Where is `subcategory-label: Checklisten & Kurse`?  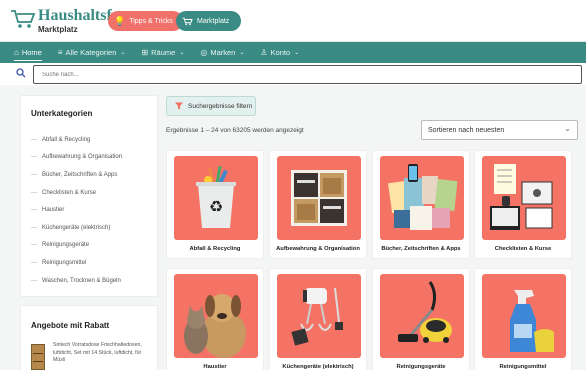 subcategory-label: Checklisten & Kurse is located at coordinates (69, 192).